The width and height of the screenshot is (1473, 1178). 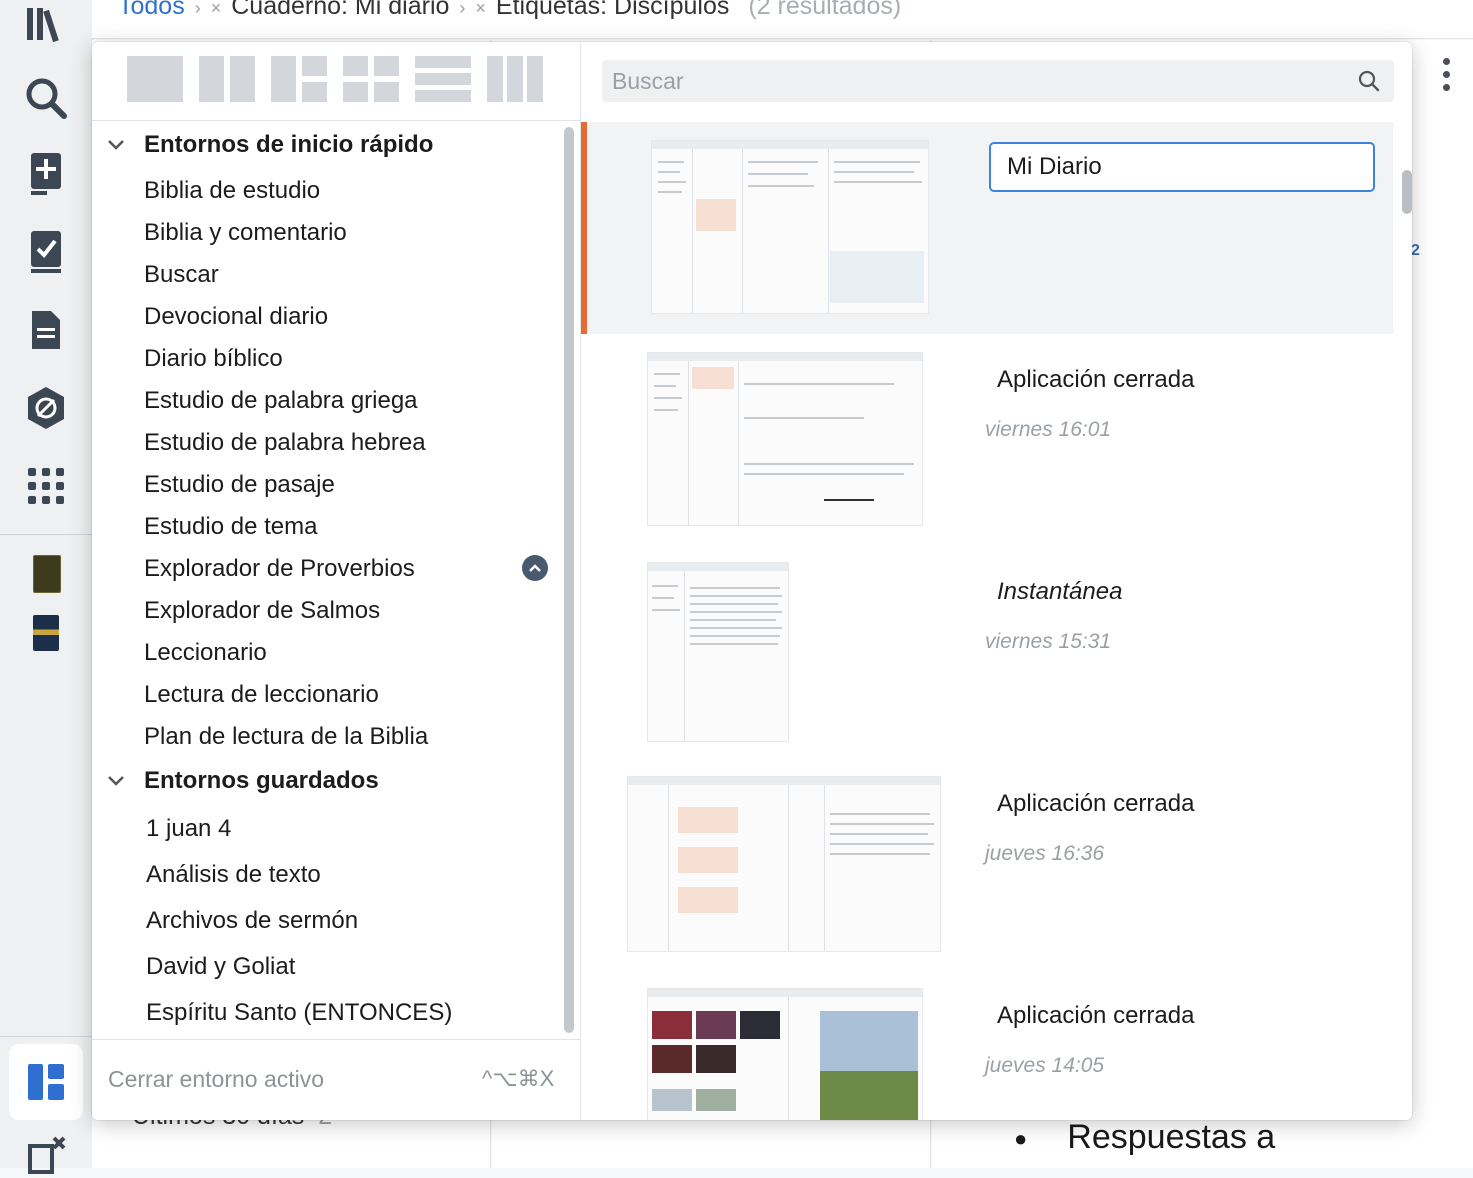 I want to click on layout-item: Biblia y comentario, so click(x=245, y=233).